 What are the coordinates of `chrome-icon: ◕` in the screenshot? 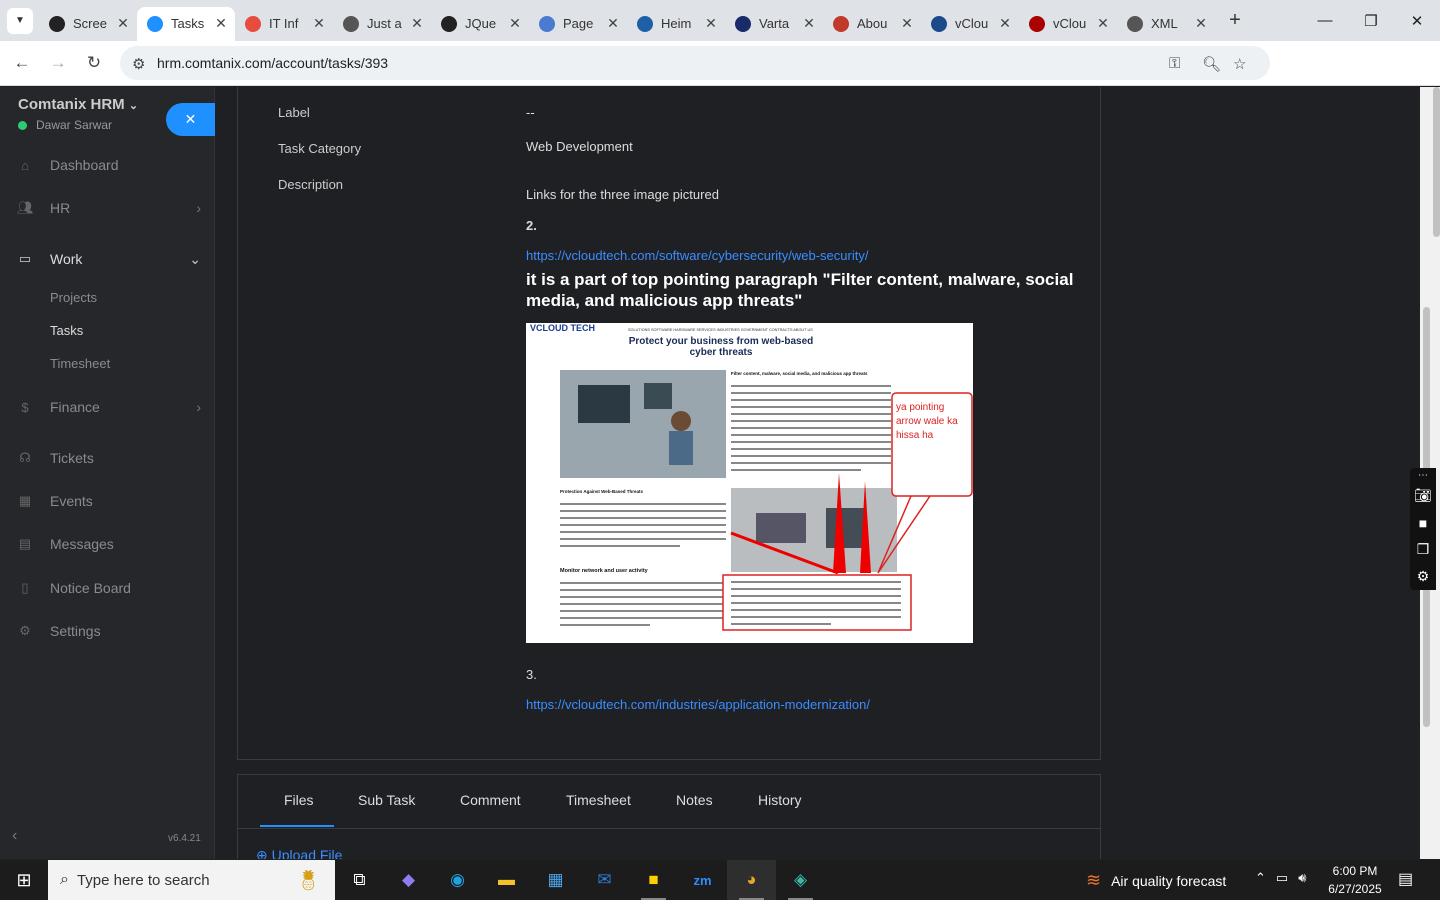 It's located at (751, 880).